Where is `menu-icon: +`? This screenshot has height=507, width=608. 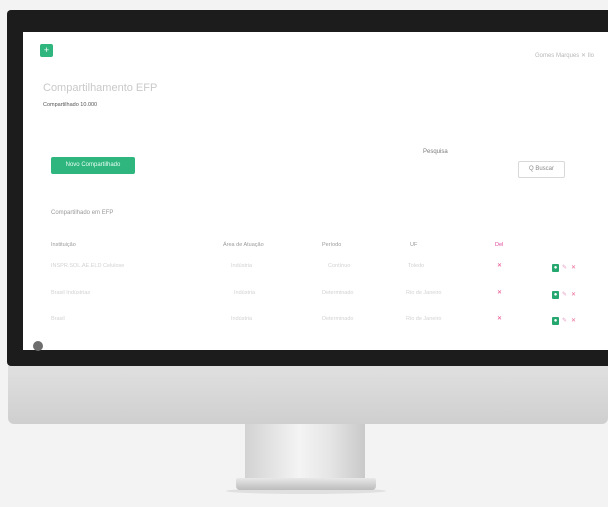 menu-icon: + is located at coordinates (46, 50).